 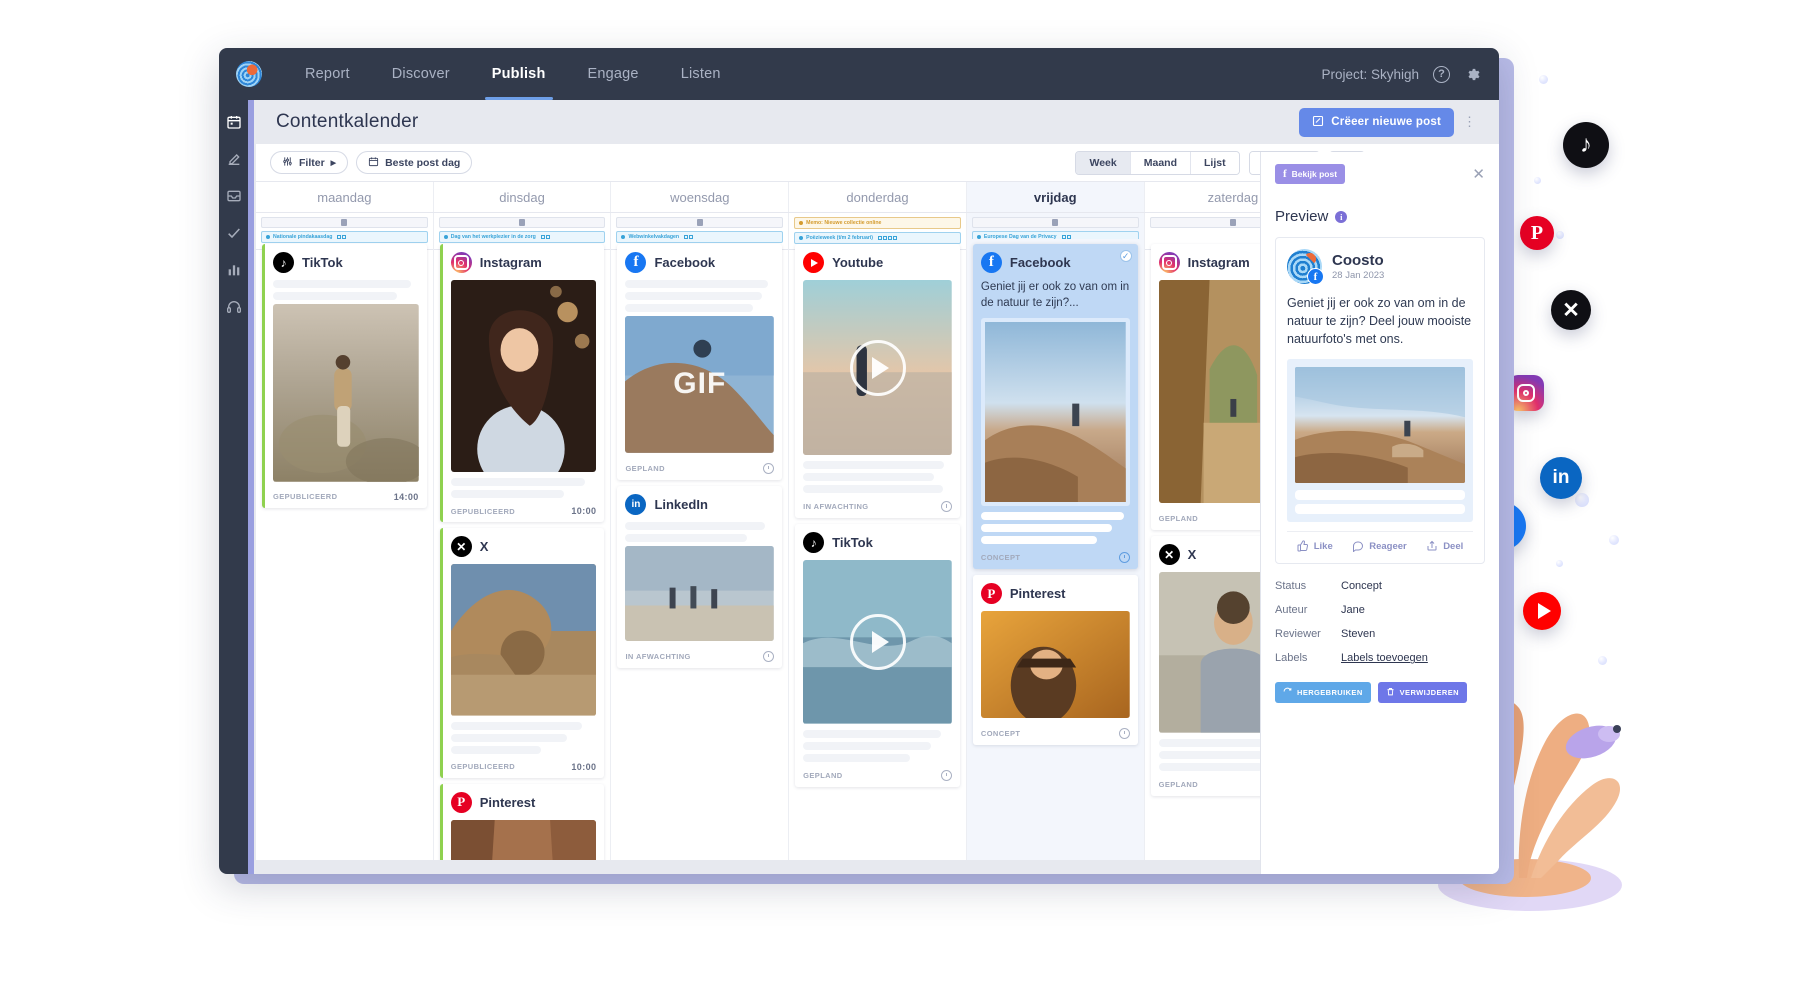 What do you see at coordinates (1298, 634) in the screenshot?
I see `meta-label: Reviewer` at bounding box center [1298, 634].